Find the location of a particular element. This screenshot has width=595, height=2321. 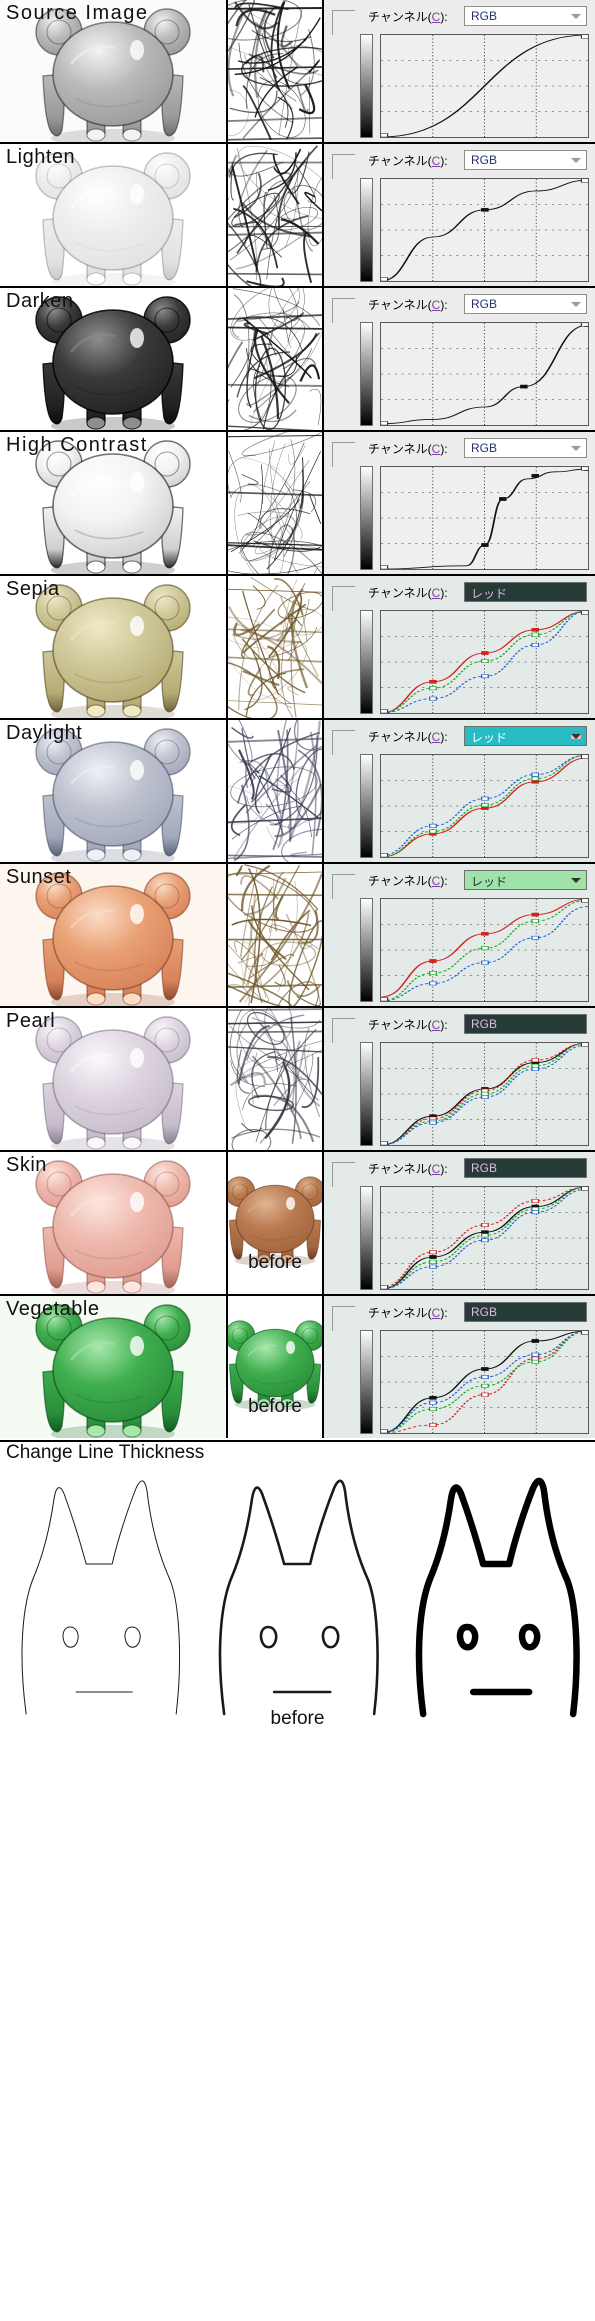

thickness-panel-thin is located at coordinates (99, 1590).